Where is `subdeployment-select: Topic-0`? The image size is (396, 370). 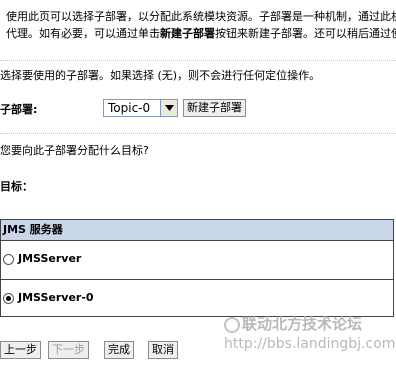 subdeployment-select: Topic-0 is located at coordinates (140, 108).